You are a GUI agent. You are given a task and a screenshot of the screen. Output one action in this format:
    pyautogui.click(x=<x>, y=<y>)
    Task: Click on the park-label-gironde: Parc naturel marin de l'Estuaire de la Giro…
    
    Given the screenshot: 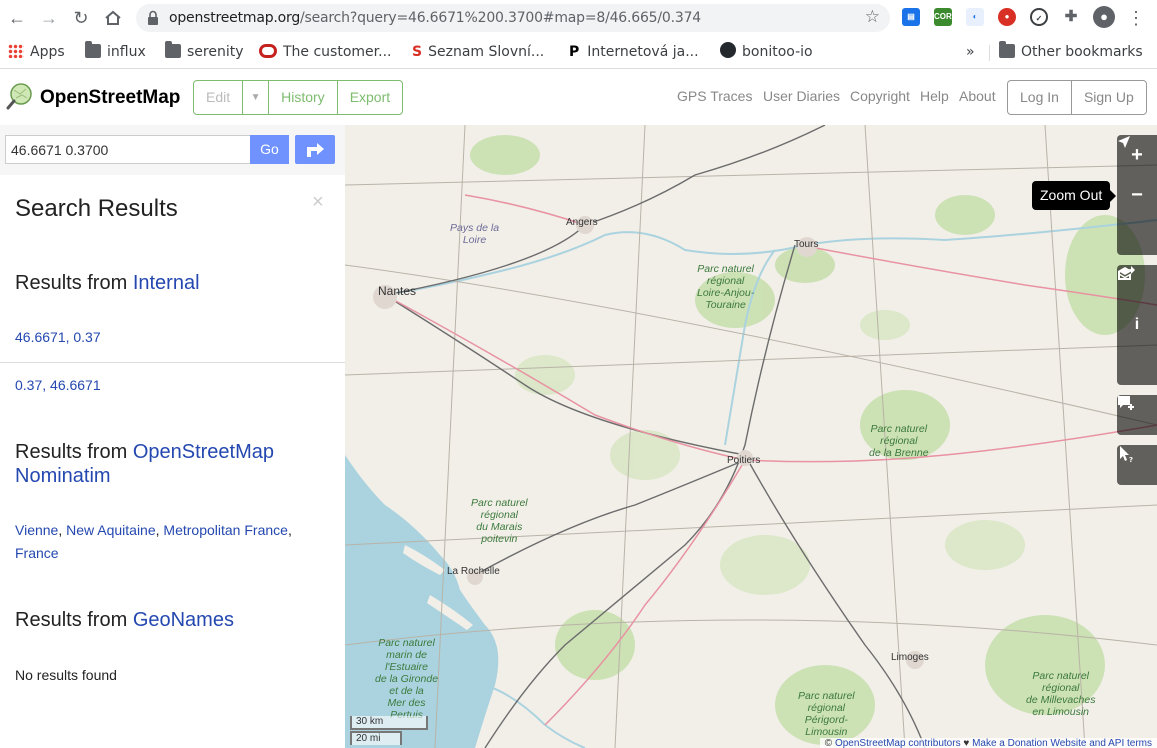 What is the action you would take?
    pyautogui.click(x=407, y=679)
    